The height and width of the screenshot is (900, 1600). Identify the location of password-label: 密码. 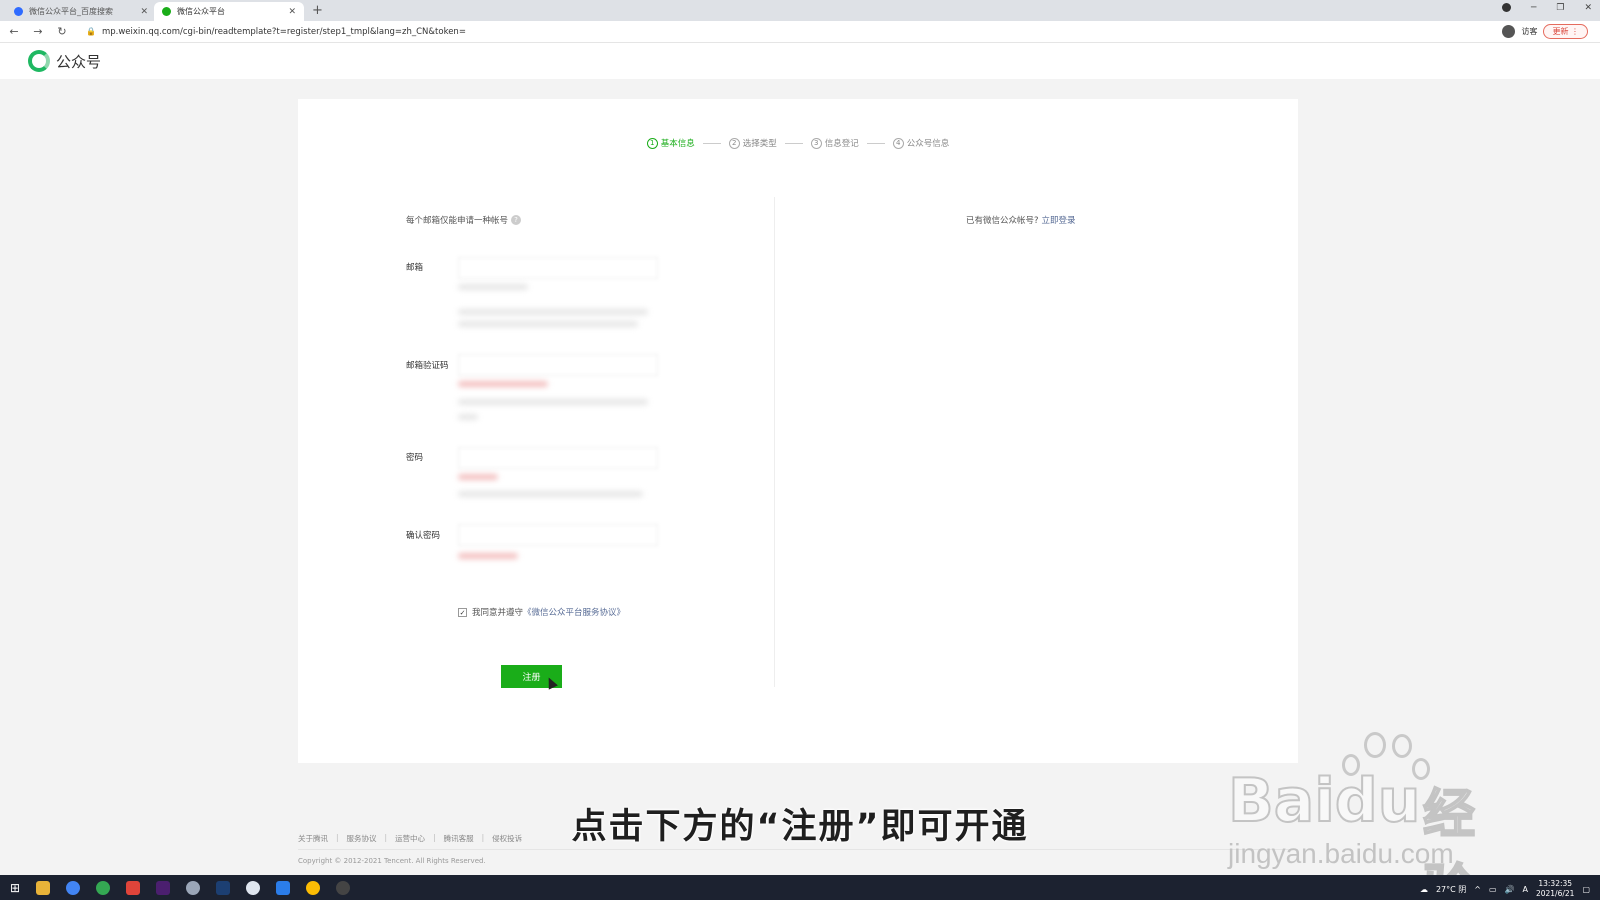
(415, 458).